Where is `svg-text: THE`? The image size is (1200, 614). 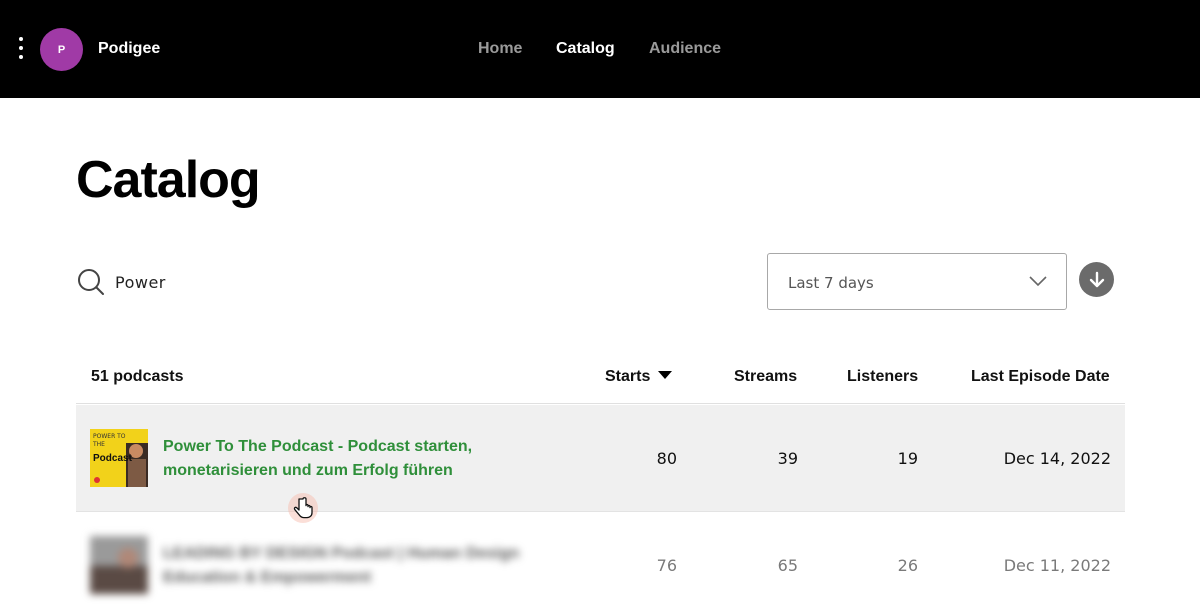
svg-text: THE is located at coordinates (98, 444).